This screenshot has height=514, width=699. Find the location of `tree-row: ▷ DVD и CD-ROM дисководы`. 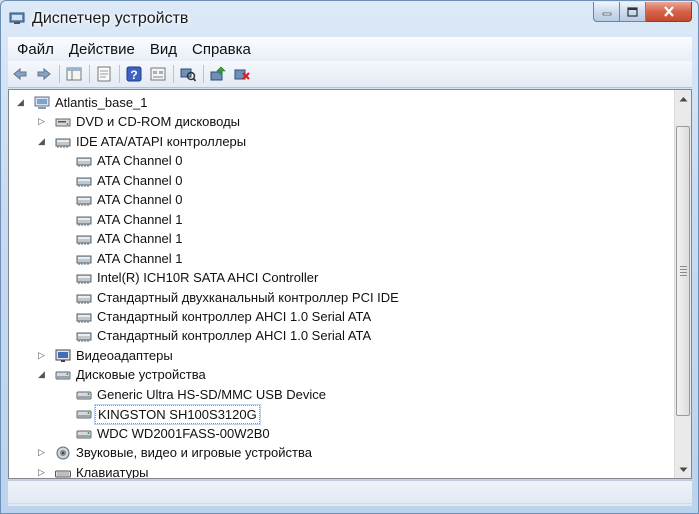

tree-row: ▷ DVD и CD-ROM дисководы is located at coordinates (342, 121).